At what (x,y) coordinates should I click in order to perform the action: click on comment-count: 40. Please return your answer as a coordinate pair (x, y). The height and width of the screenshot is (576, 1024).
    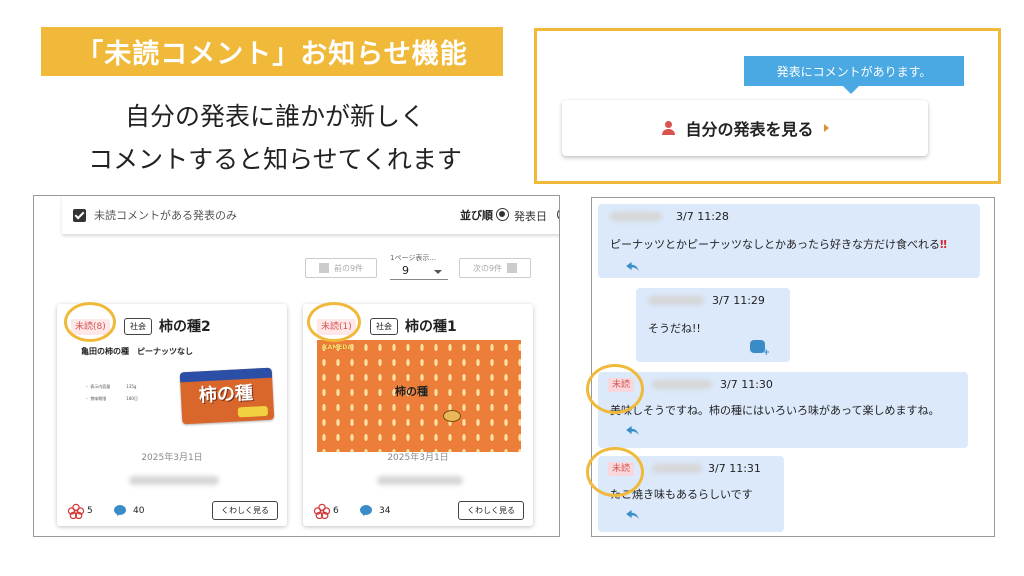
    Looking at the image, I should click on (139, 511).